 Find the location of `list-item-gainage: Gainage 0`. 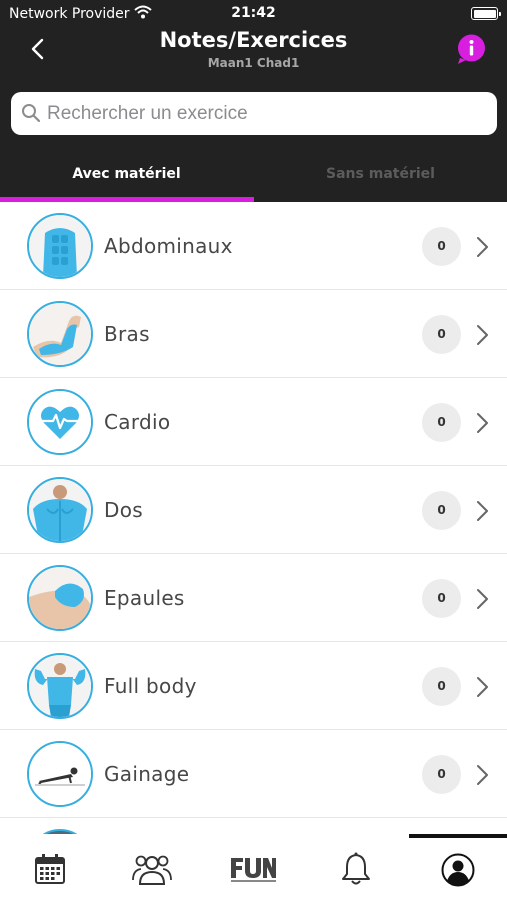

list-item-gainage: Gainage 0 is located at coordinates (253, 774).